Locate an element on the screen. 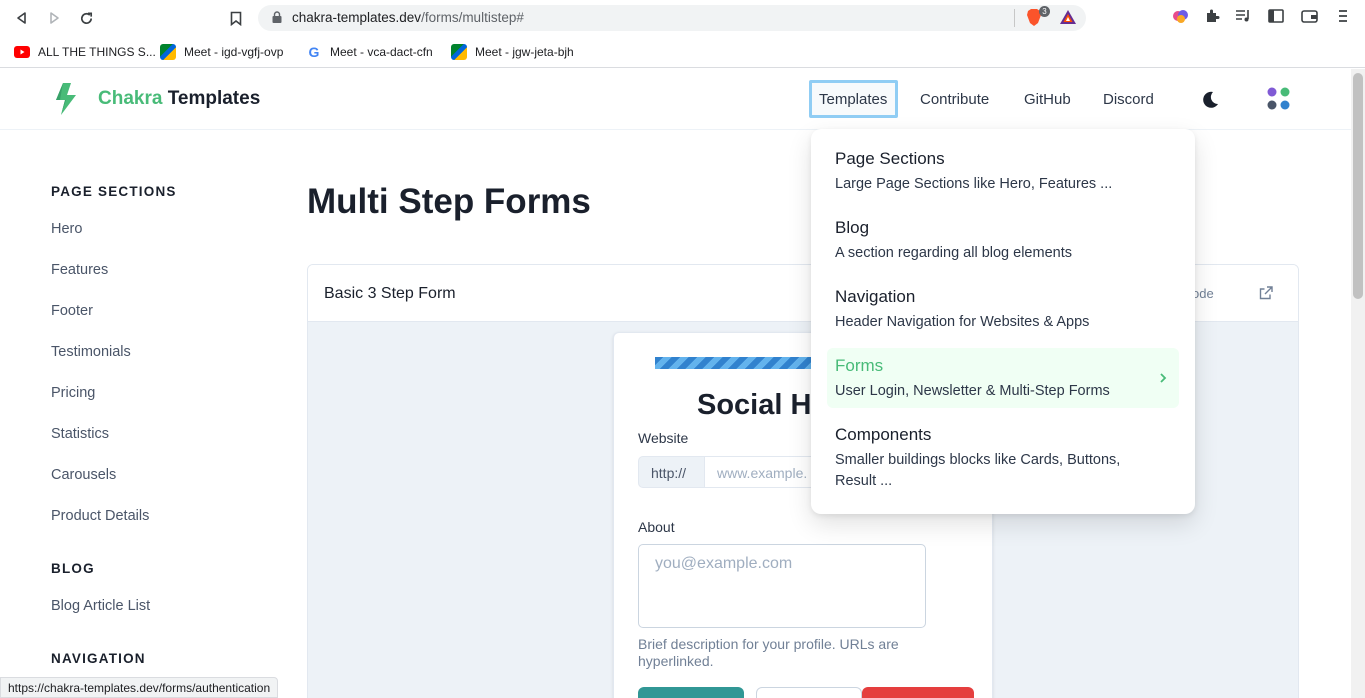  forward-icon is located at coordinates (54, 18).